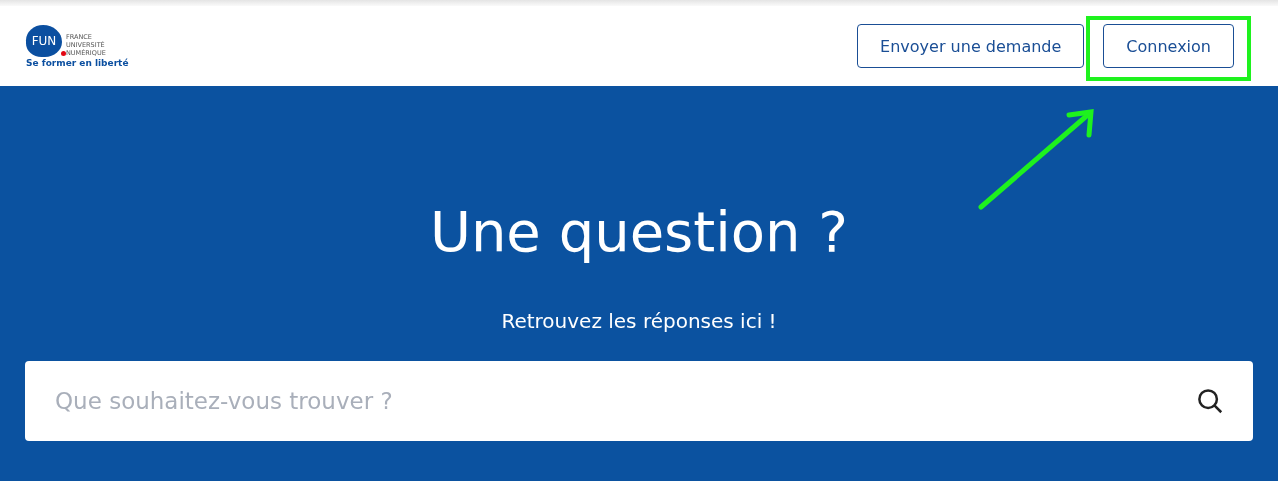  I want to click on logo-tagline: Se former en liberté, so click(77, 62).